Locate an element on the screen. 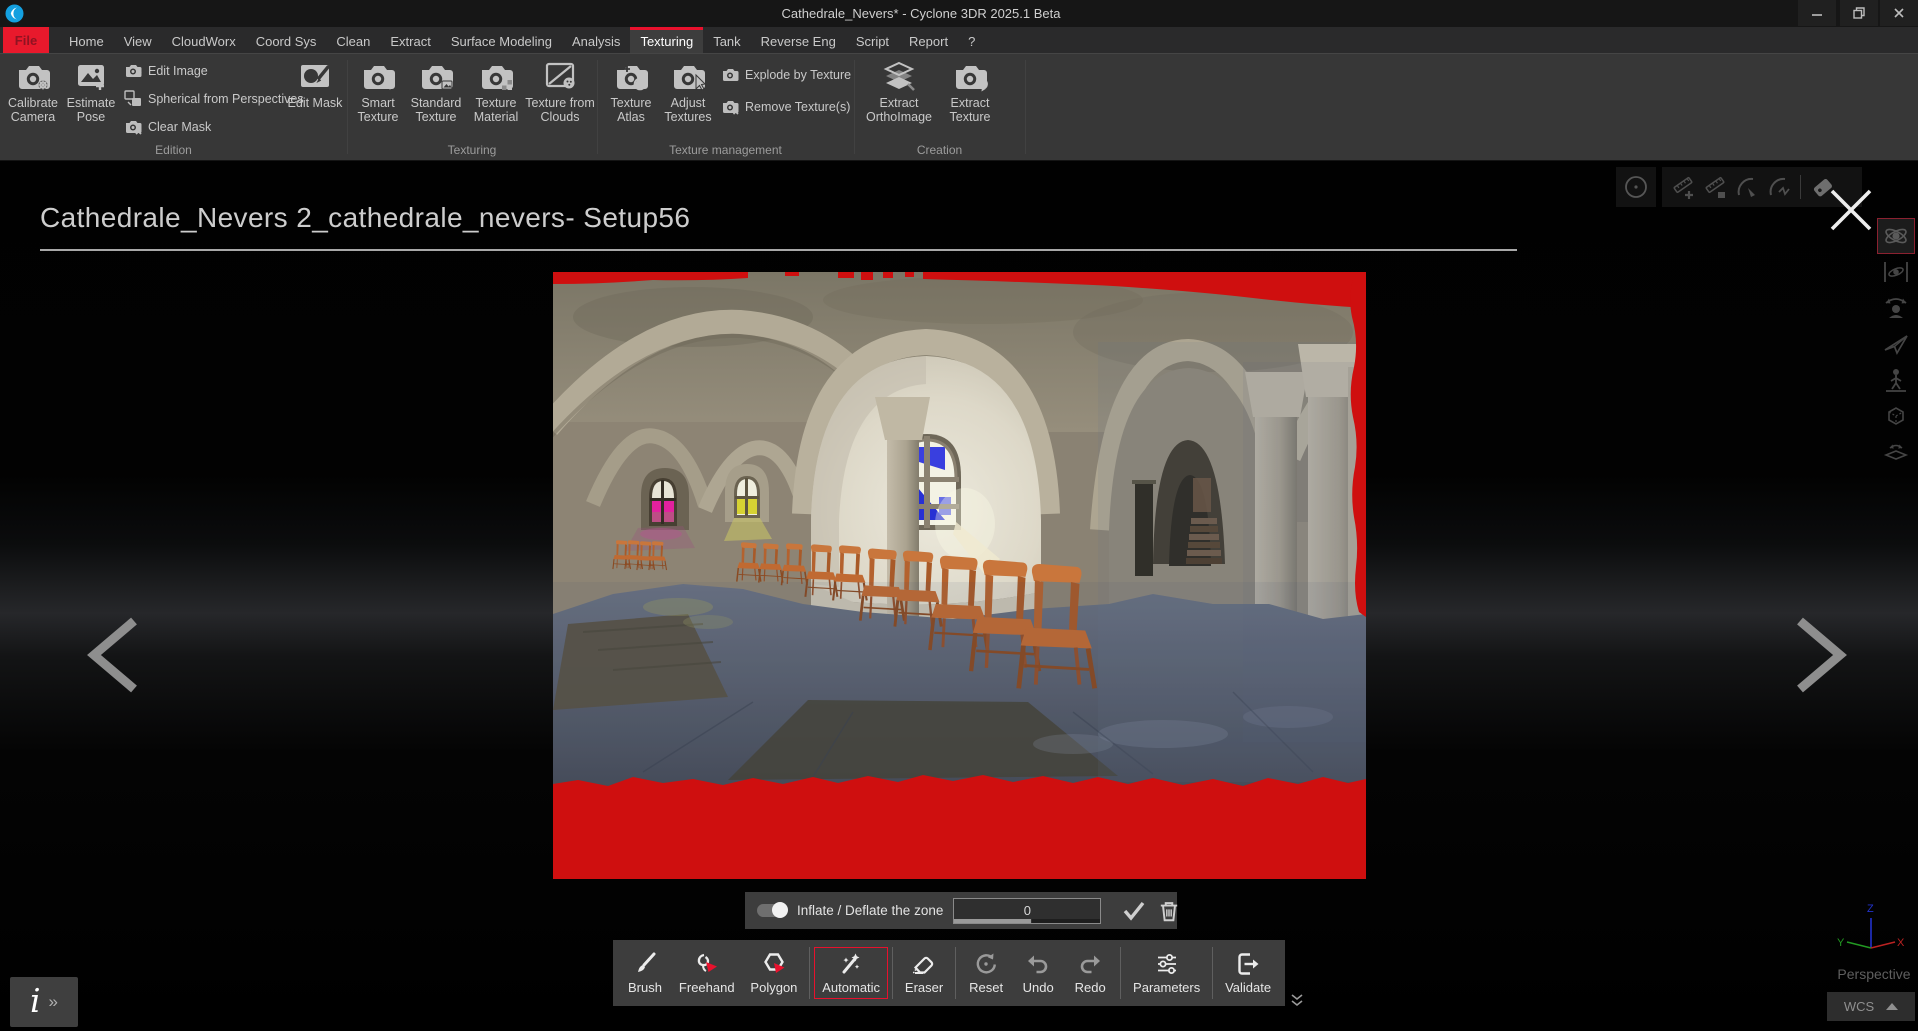  button-label: Texture Atlas is located at coordinates (631, 110).